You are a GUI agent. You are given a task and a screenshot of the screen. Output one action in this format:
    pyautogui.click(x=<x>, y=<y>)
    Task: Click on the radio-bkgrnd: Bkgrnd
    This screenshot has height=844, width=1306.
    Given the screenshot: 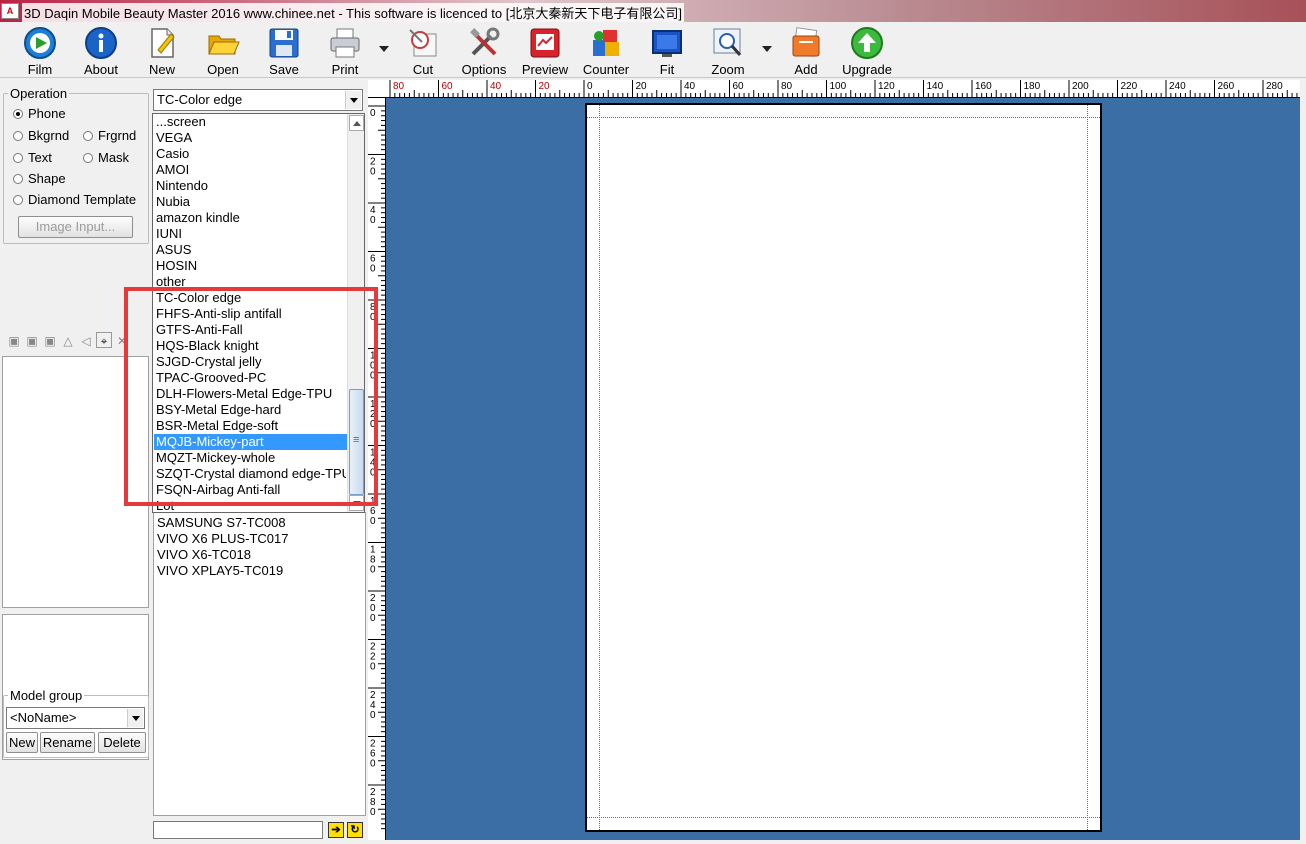 What is the action you would take?
    pyautogui.click(x=41, y=135)
    